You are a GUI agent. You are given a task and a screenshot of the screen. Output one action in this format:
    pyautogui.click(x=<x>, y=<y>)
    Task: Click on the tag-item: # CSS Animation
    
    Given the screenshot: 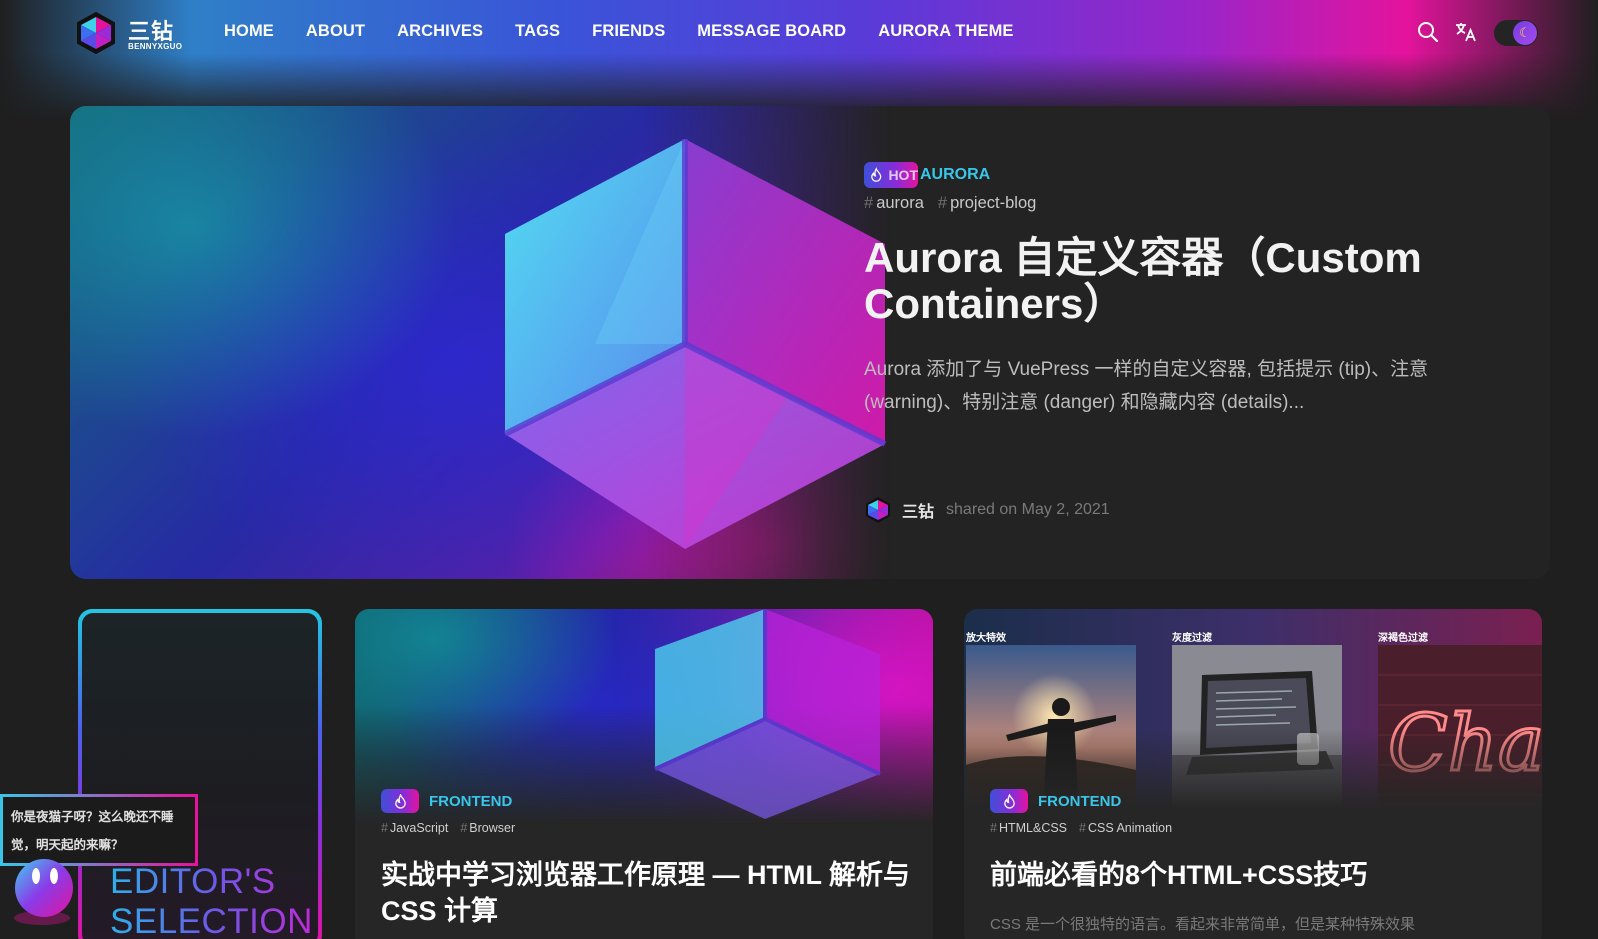 What is the action you would take?
    pyautogui.click(x=1125, y=828)
    